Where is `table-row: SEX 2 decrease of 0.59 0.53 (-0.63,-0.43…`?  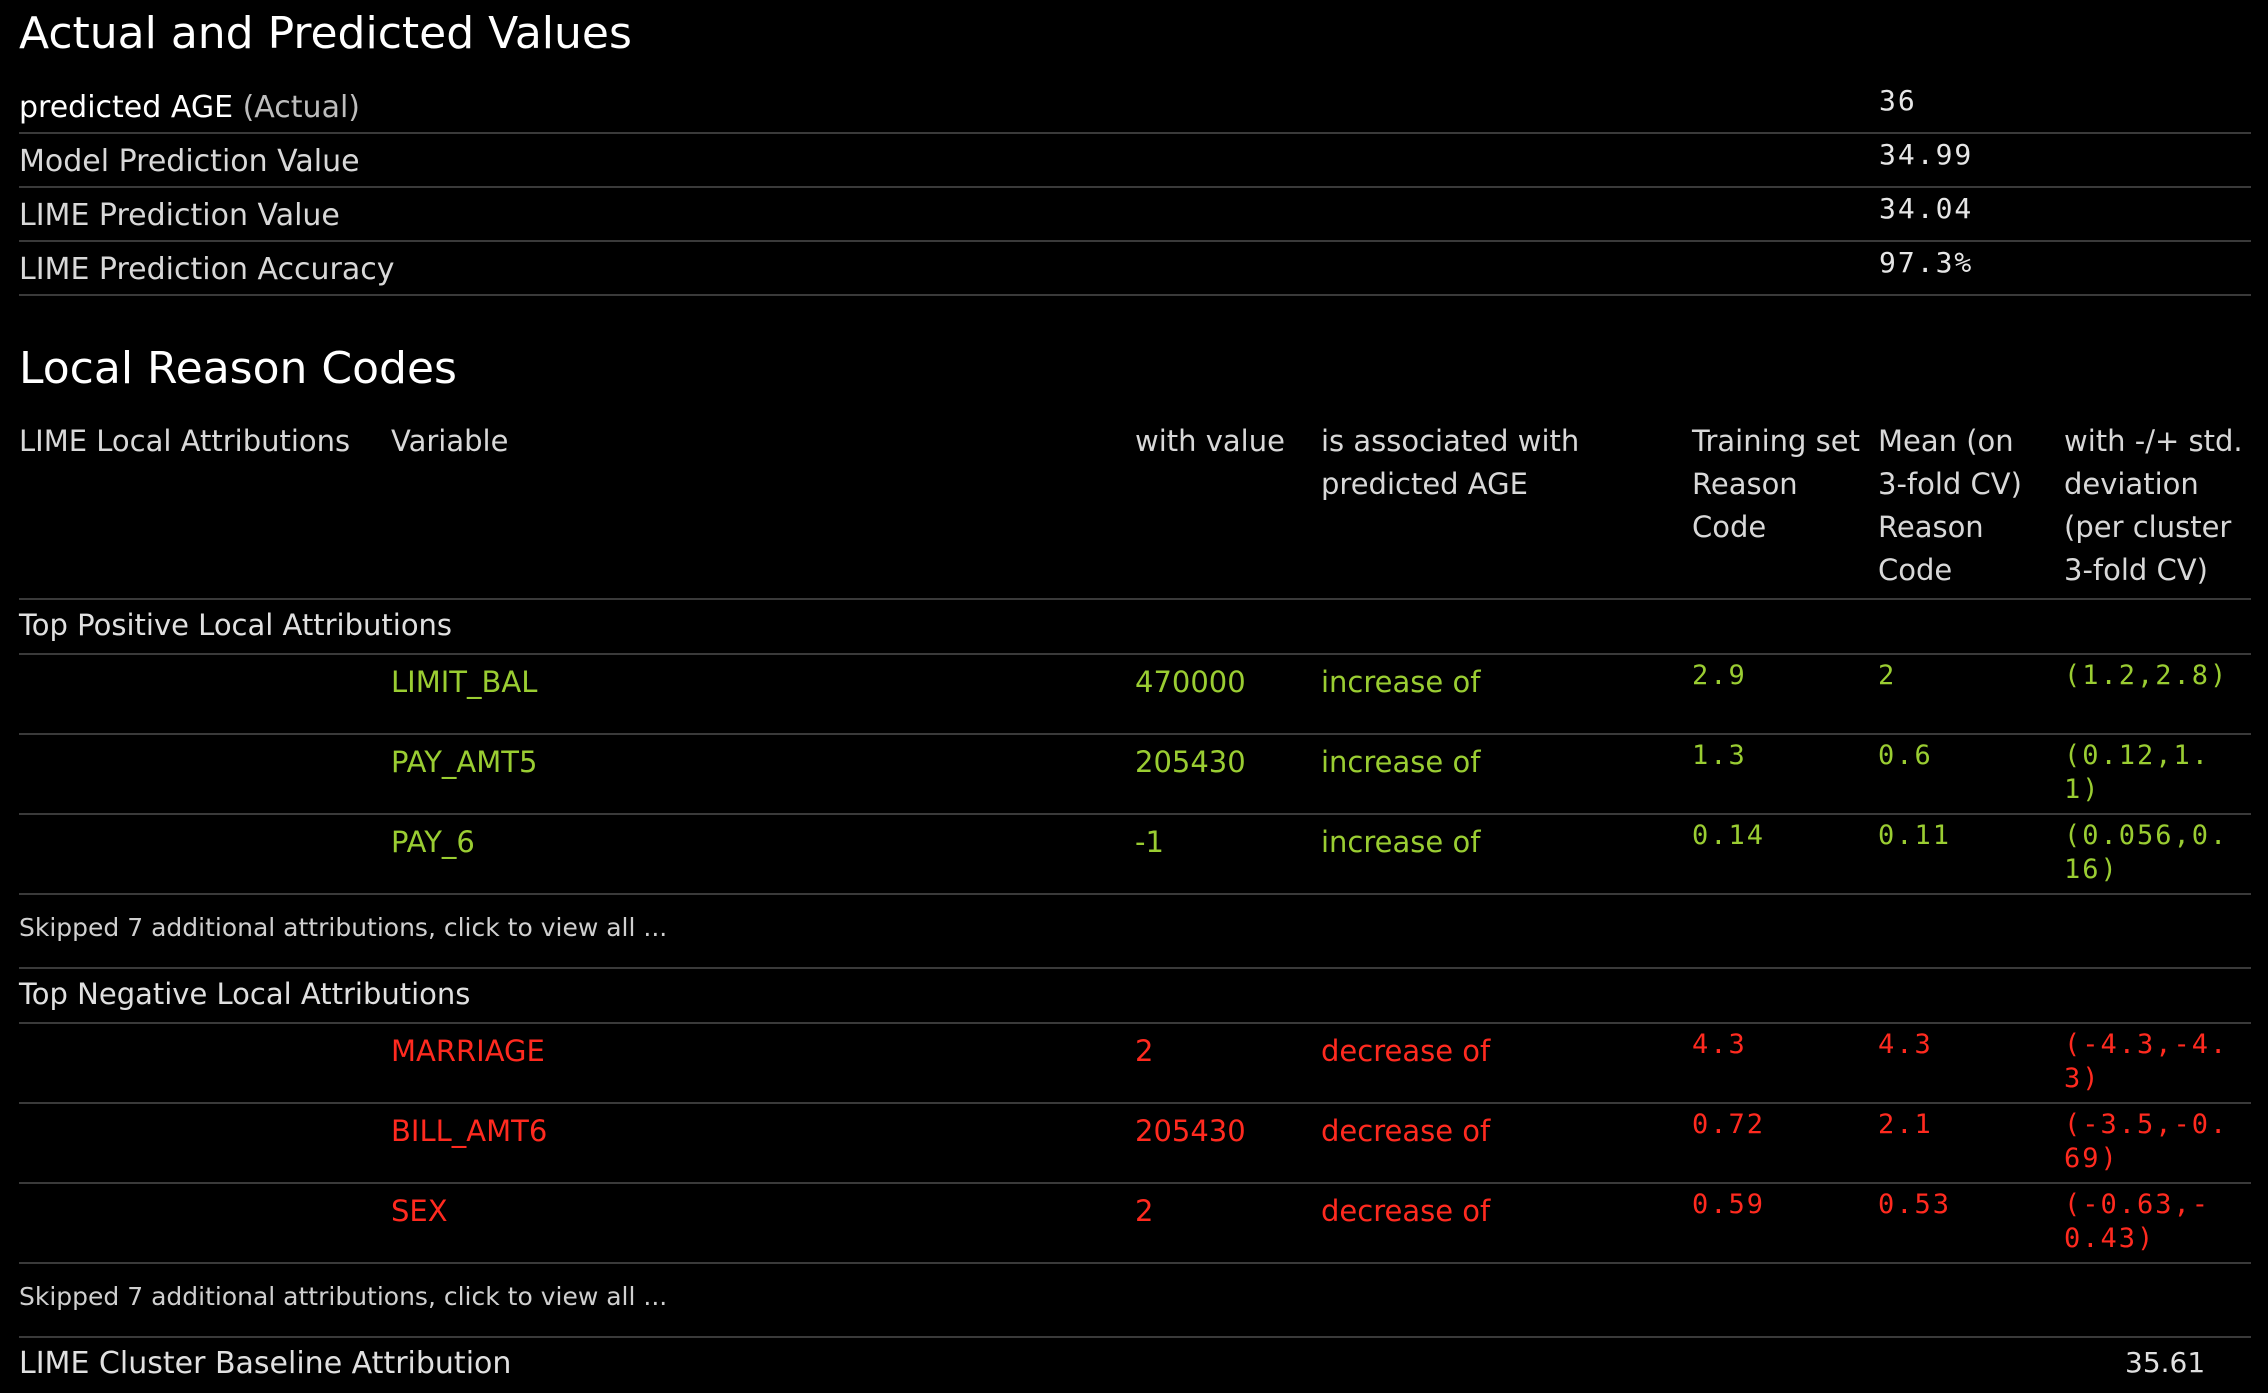 table-row: SEX 2 decrease of 0.59 0.53 (-0.63,-0.43… is located at coordinates (1135, 1224).